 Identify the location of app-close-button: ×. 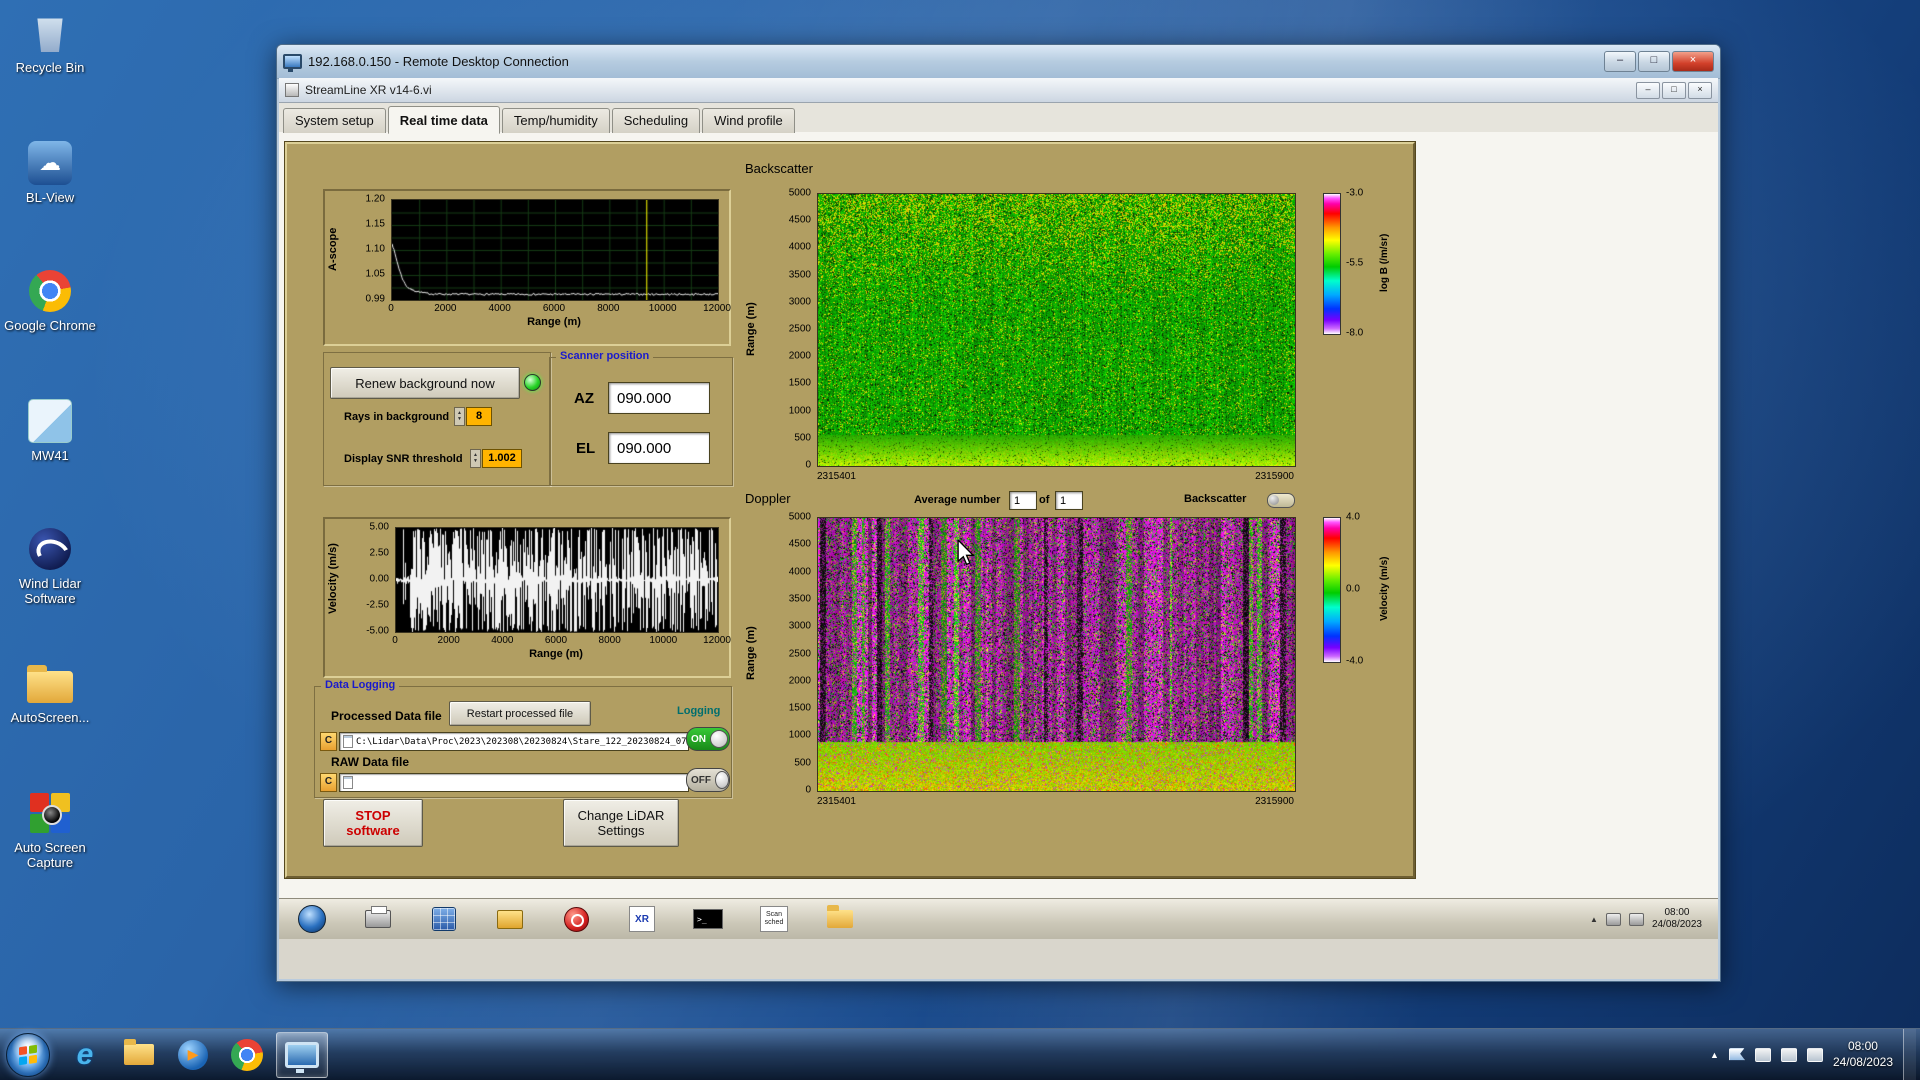
(1700, 90).